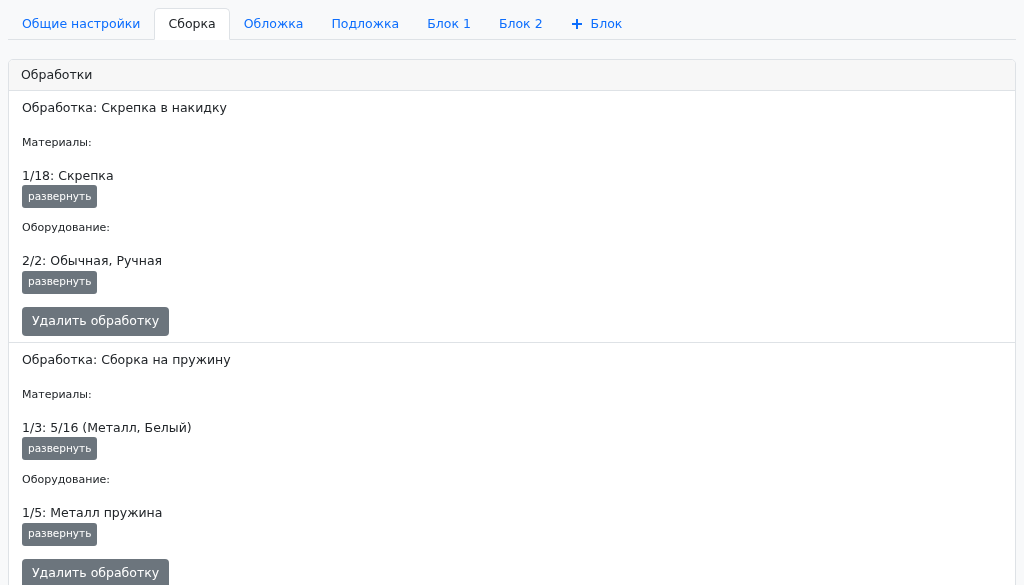 The image size is (1024, 585). What do you see at coordinates (192, 24) in the screenshot?
I see `tab: Сборка` at bounding box center [192, 24].